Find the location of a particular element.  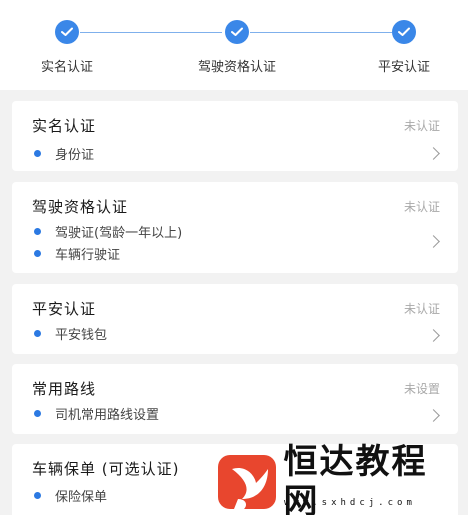

card-title: 车辆保单 (可选认证) is located at coordinates (106, 469).